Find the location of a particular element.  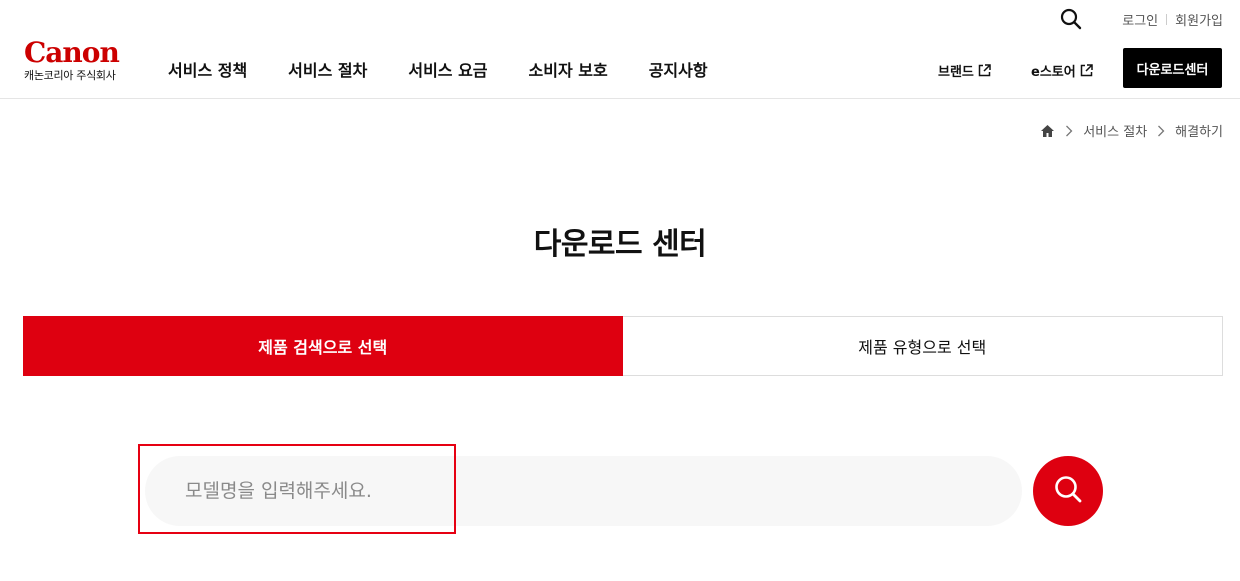

util-menu: 로그인 회원가입 is located at coordinates (1172, 19).